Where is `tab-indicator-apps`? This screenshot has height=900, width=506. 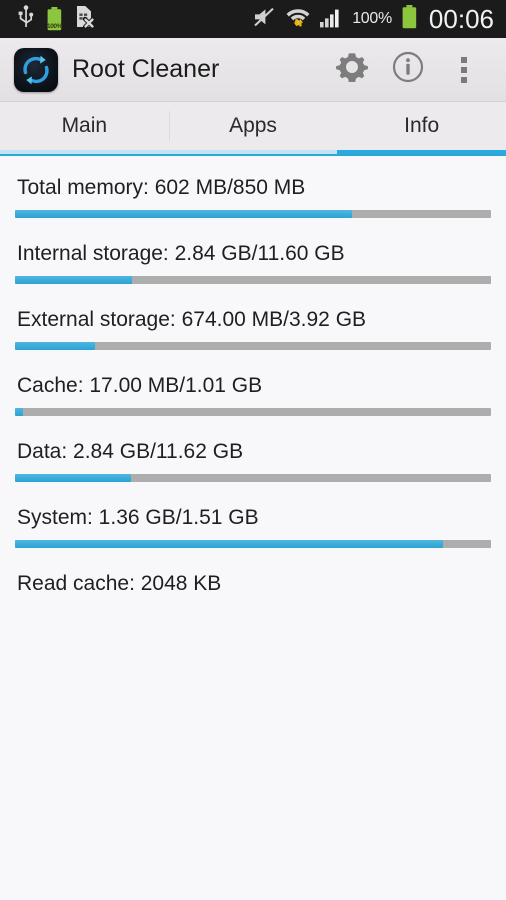
tab-indicator-apps is located at coordinates (253, 153).